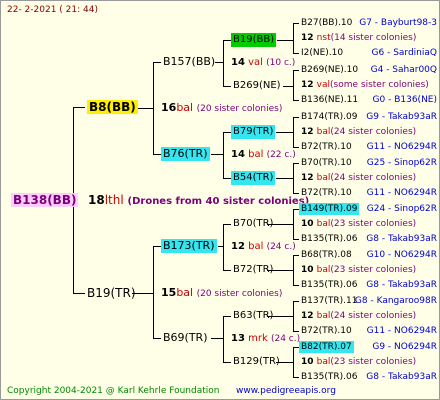  Describe the element at coordinates (379, 85) in the screenshot. I see `gen4-drone-note: (some sister colonies)` at that location.